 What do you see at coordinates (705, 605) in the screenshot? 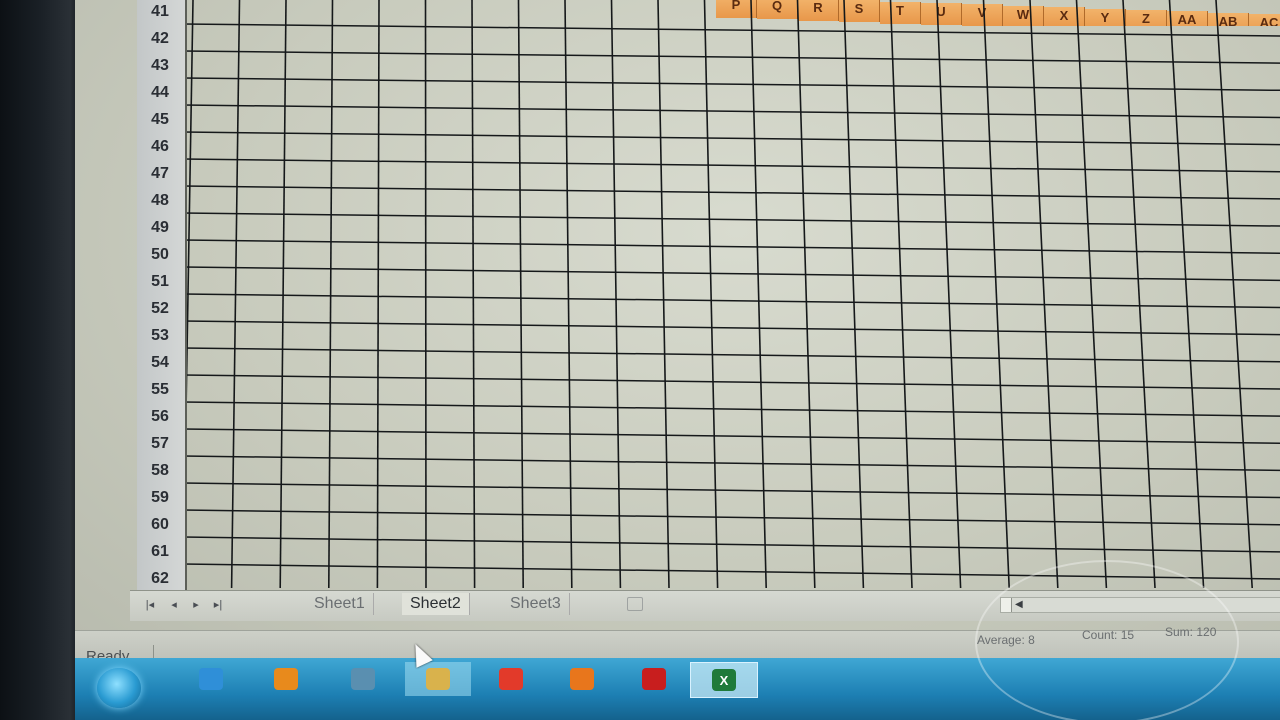
I see `sheet-tab-bar: |◂ ◂ ▸ ▸| Sheet1 Sheet2 Sheet3 ◀` at bounding box center [705, 605].